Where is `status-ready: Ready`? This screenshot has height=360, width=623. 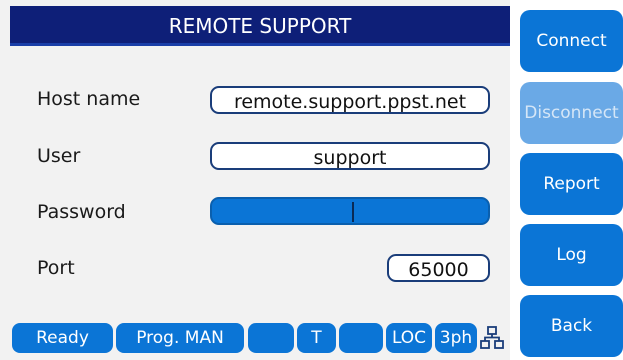
status-ready: Ready is located at coordinates (62, 338).